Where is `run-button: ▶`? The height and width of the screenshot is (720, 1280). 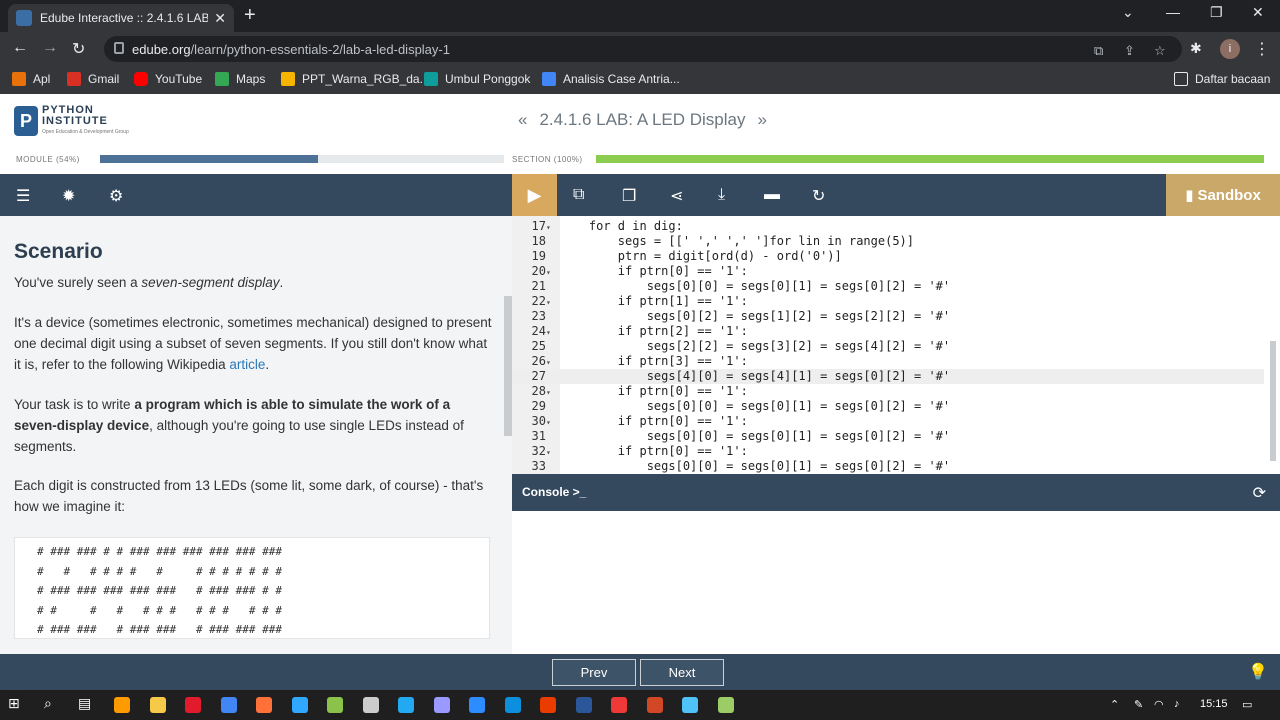
run-button: ▶ is located at coordinates (534, 195).